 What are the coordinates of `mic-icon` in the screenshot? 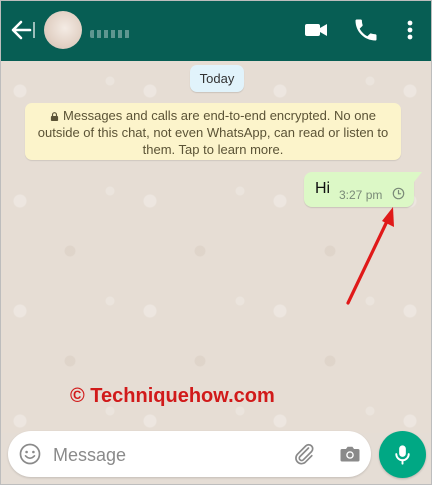 It's located at (402, 455).